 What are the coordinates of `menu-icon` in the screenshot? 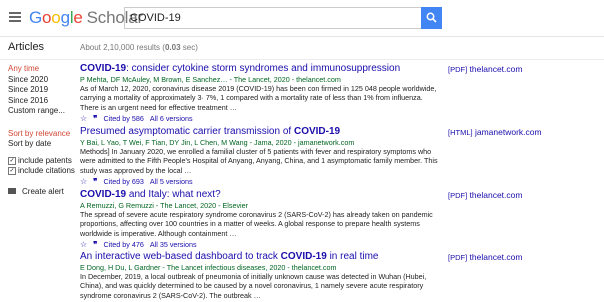 It's located at (15, 17).